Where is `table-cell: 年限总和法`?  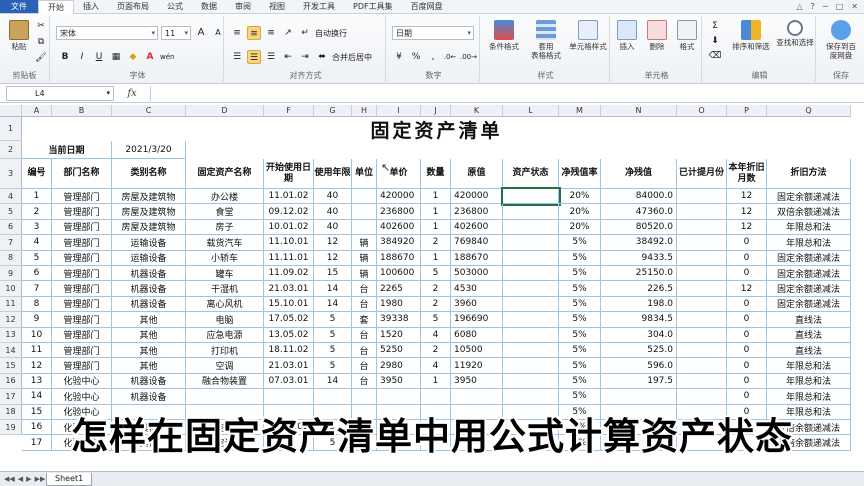
table-cell: 年限总和法 is located at coordinates (809, 227).